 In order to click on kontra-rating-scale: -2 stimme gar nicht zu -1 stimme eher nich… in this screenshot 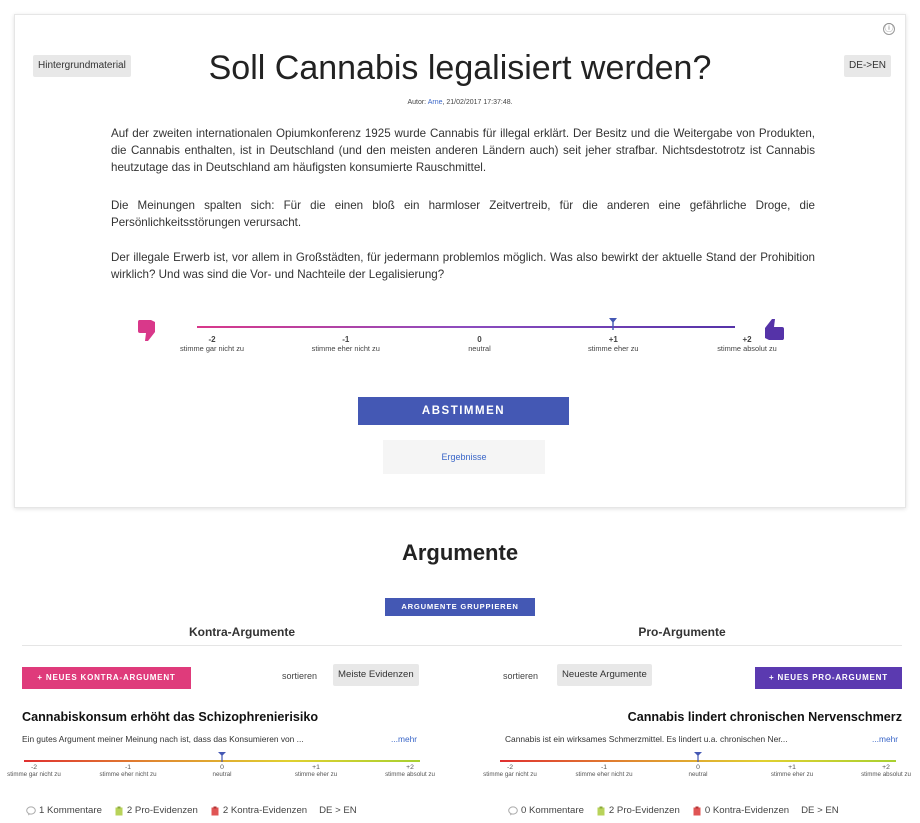, I will do `click(221, 772)`.